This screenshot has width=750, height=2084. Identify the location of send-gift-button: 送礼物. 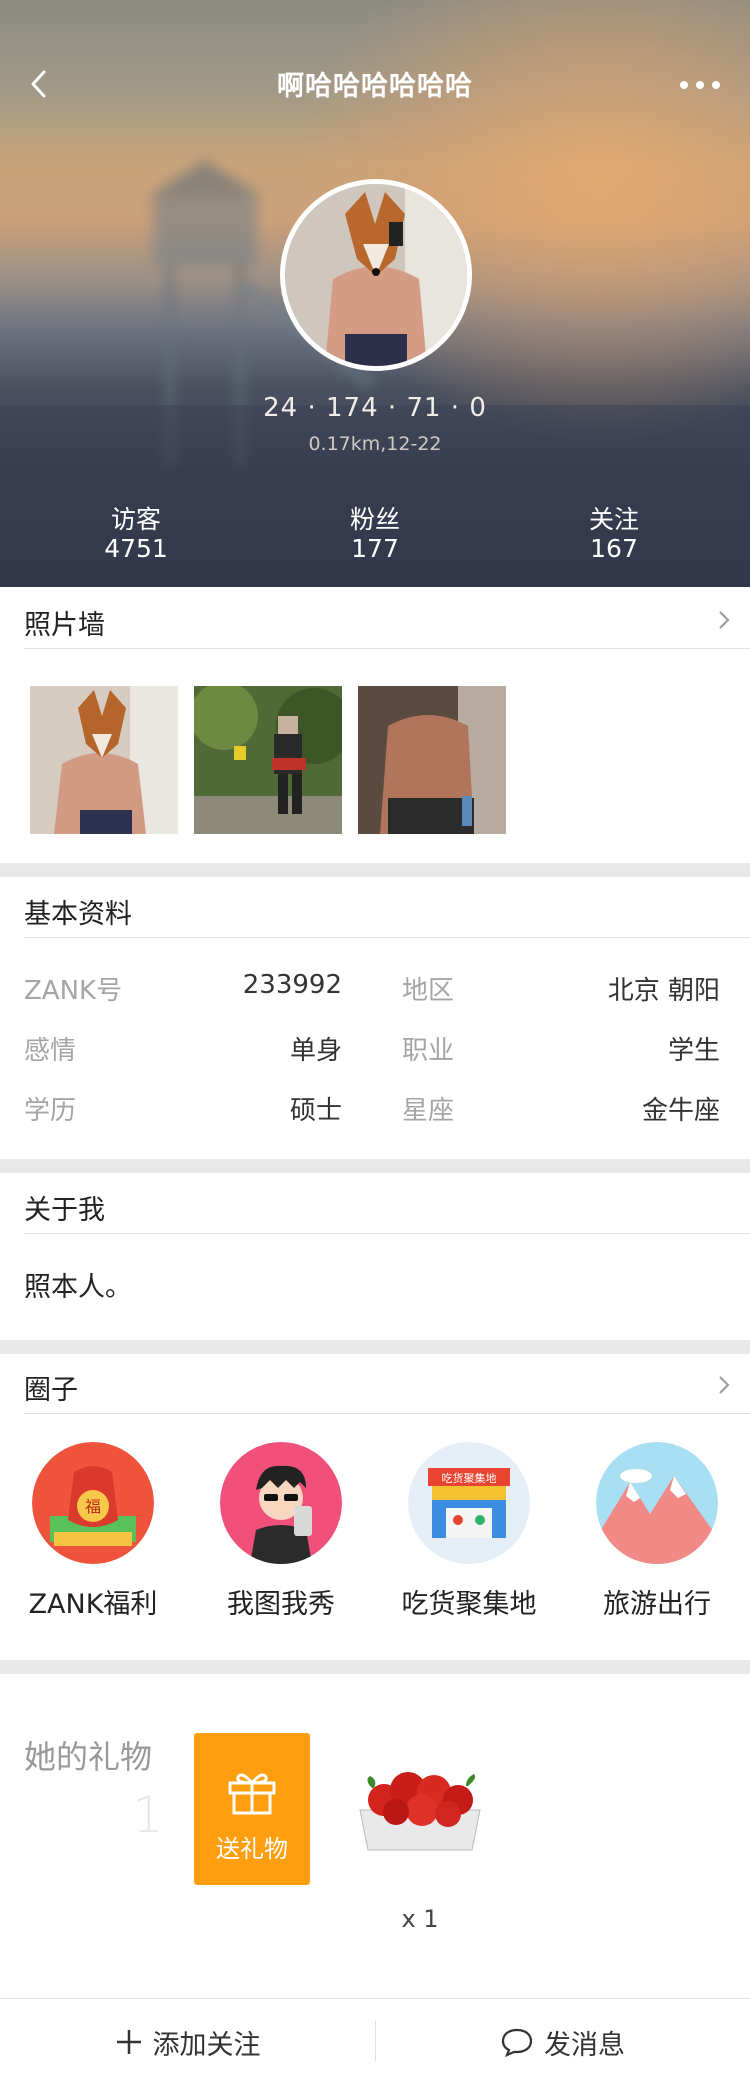
(252, 1809).